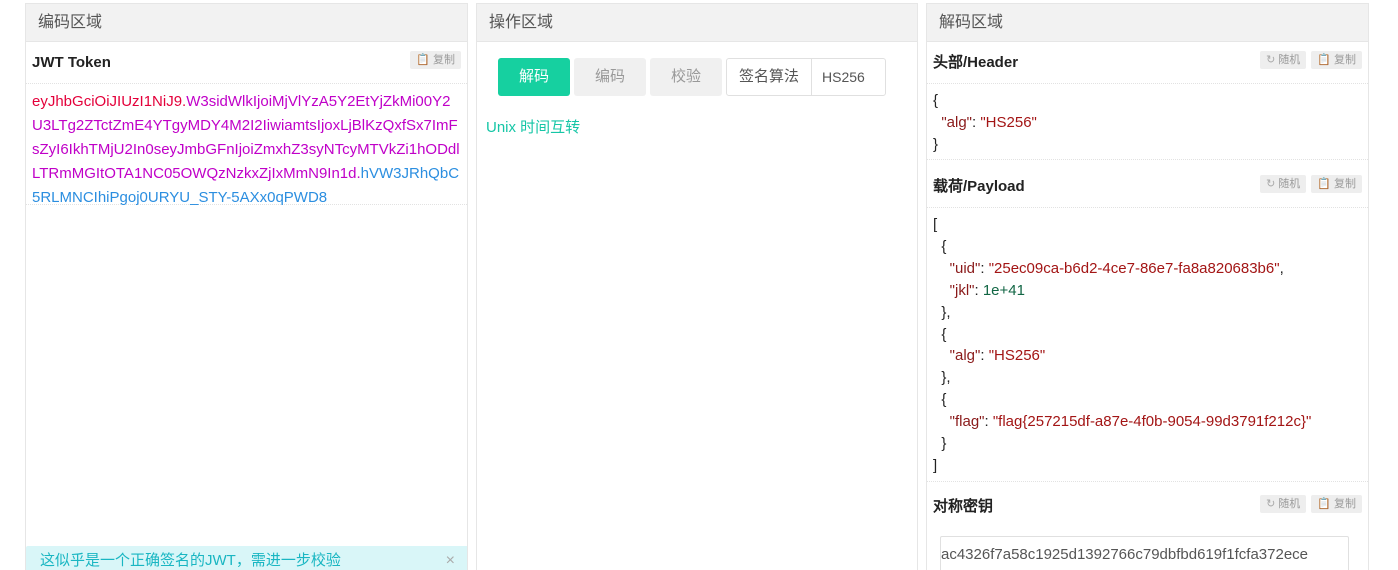 This screenshot has height=570, width=1398. I want to click on algorithm-value: HS256, so click(848, 77).